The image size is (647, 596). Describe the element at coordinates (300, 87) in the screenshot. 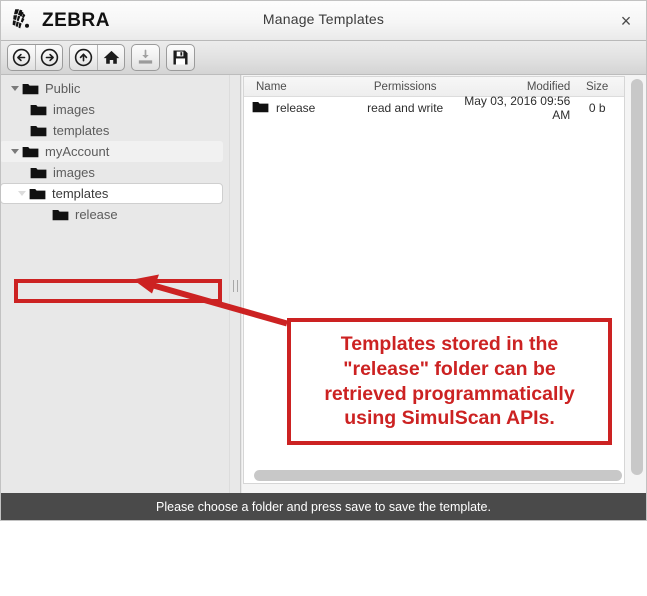

I see `column-header-name: Name` at that location.